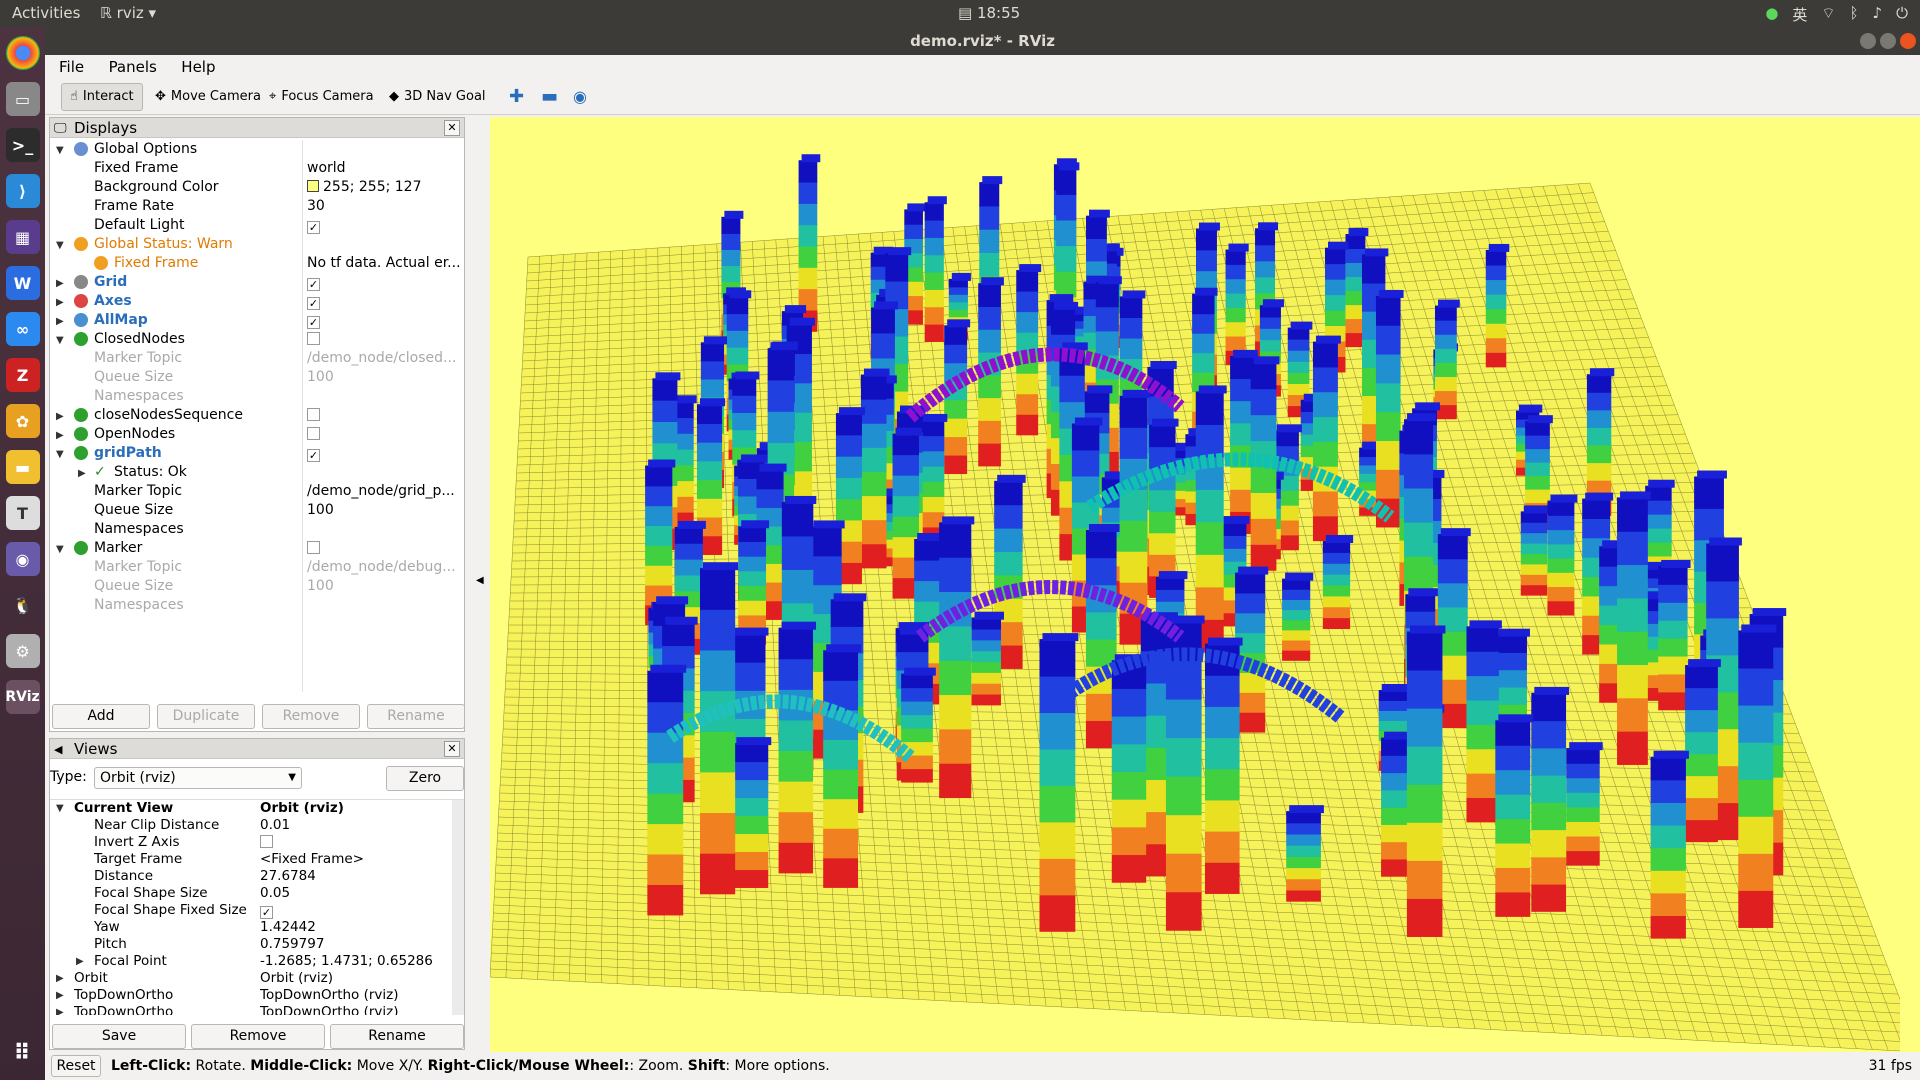  Describe the element at coordinates (257, 168) in the screenshot. I see `display-row-fixed-frame: Fixed Frame world` at that location.